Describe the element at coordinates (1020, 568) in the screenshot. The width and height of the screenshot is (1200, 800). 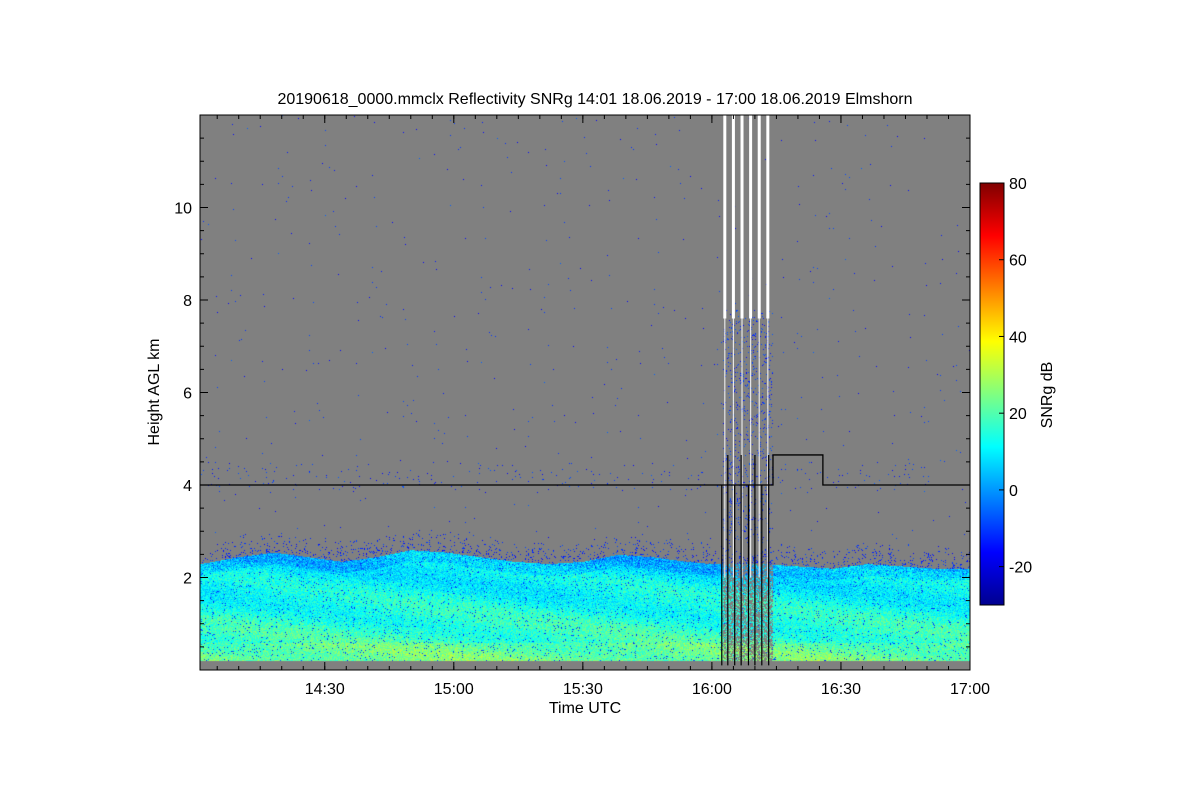
I see `colorbar-tick-label-0: -20` at that location.